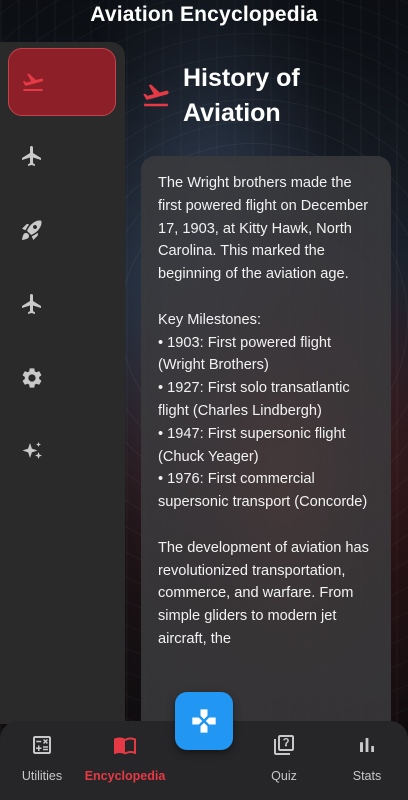 The height and width of the screenshot is (800, 408). What do you see at coordinates (284, 758) in the screenshot?
I see `tab-quiz: Quiz` at bounding box center [284, 758].